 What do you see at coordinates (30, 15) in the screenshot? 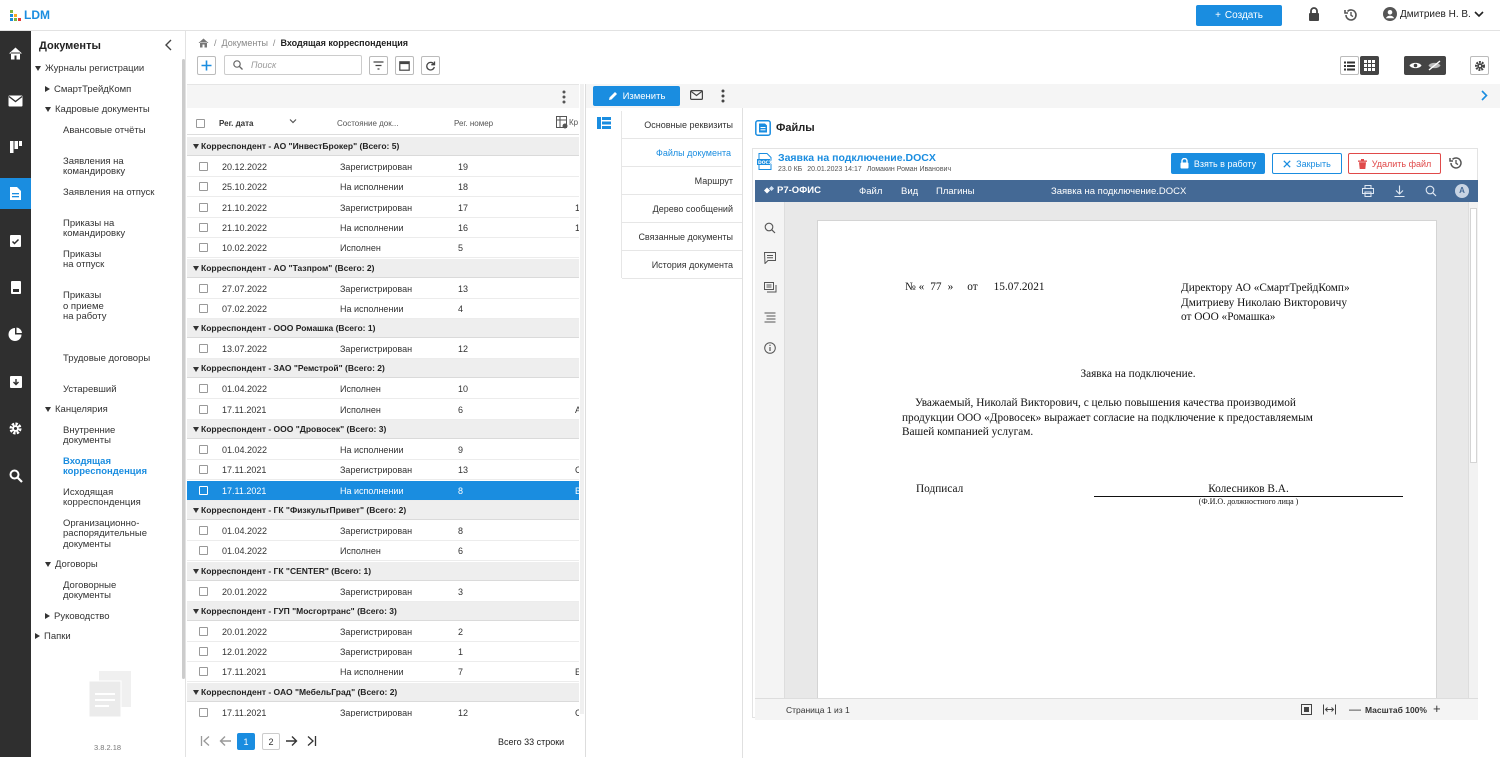
I see `app-logo: LDM` at bounding box center [30, 15].